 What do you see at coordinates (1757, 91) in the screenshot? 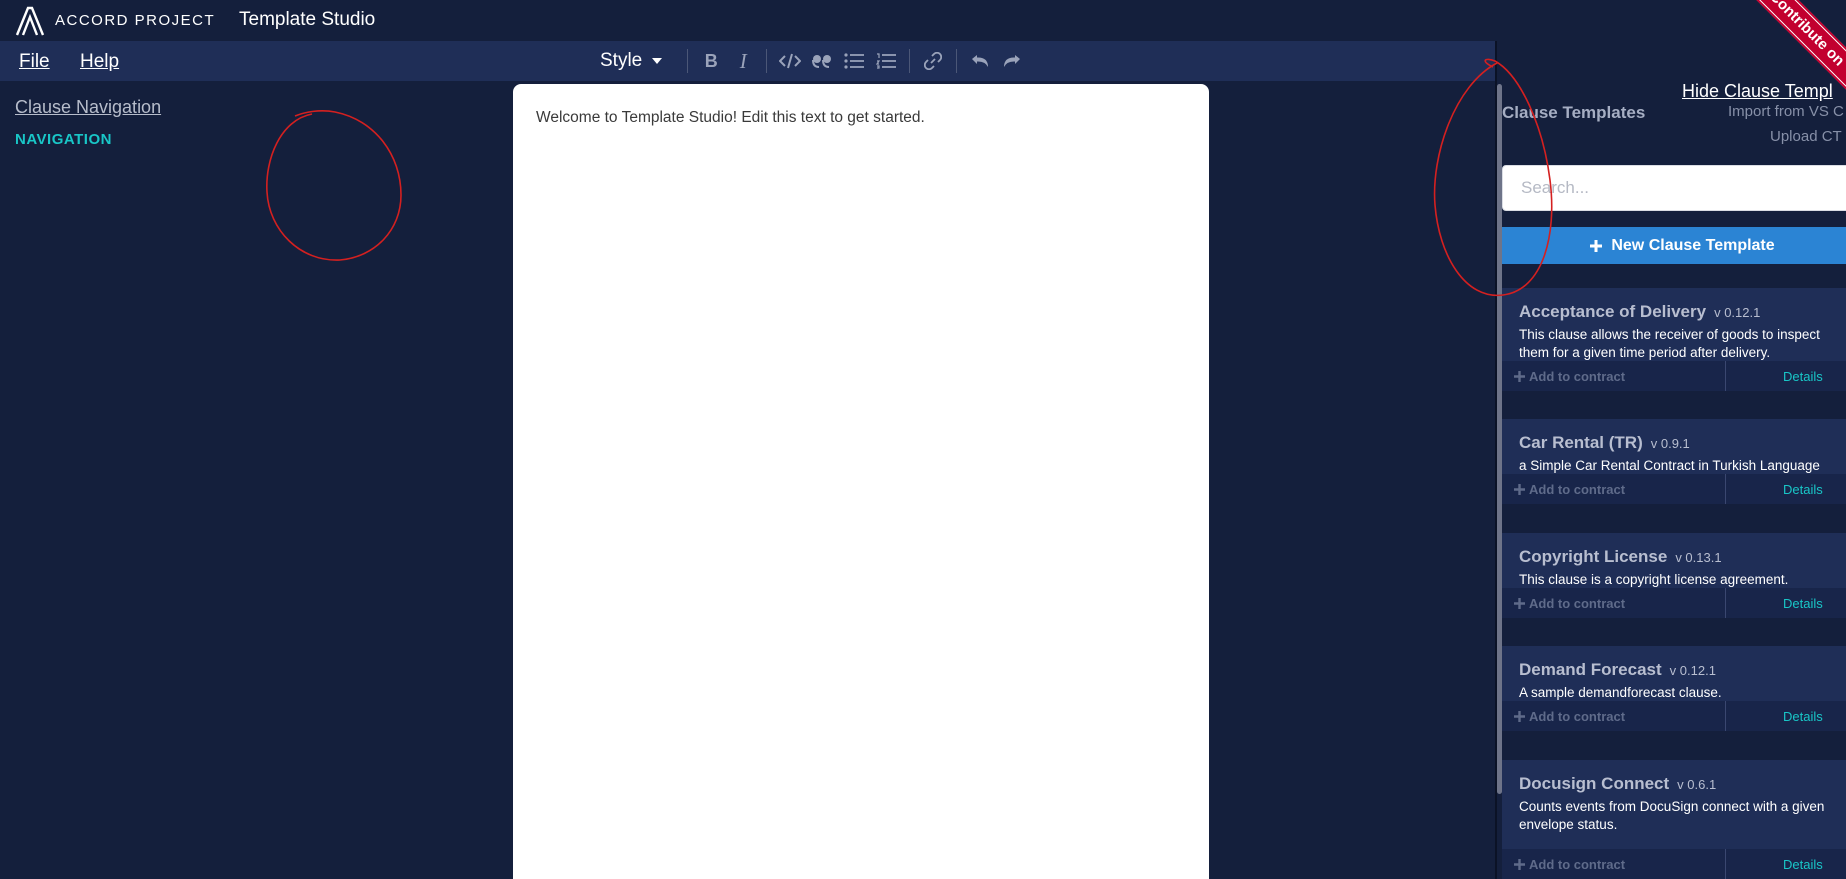
I see `hide-clause-templates-link: Hide Clause Templ` at bounding box center [1757, 91].